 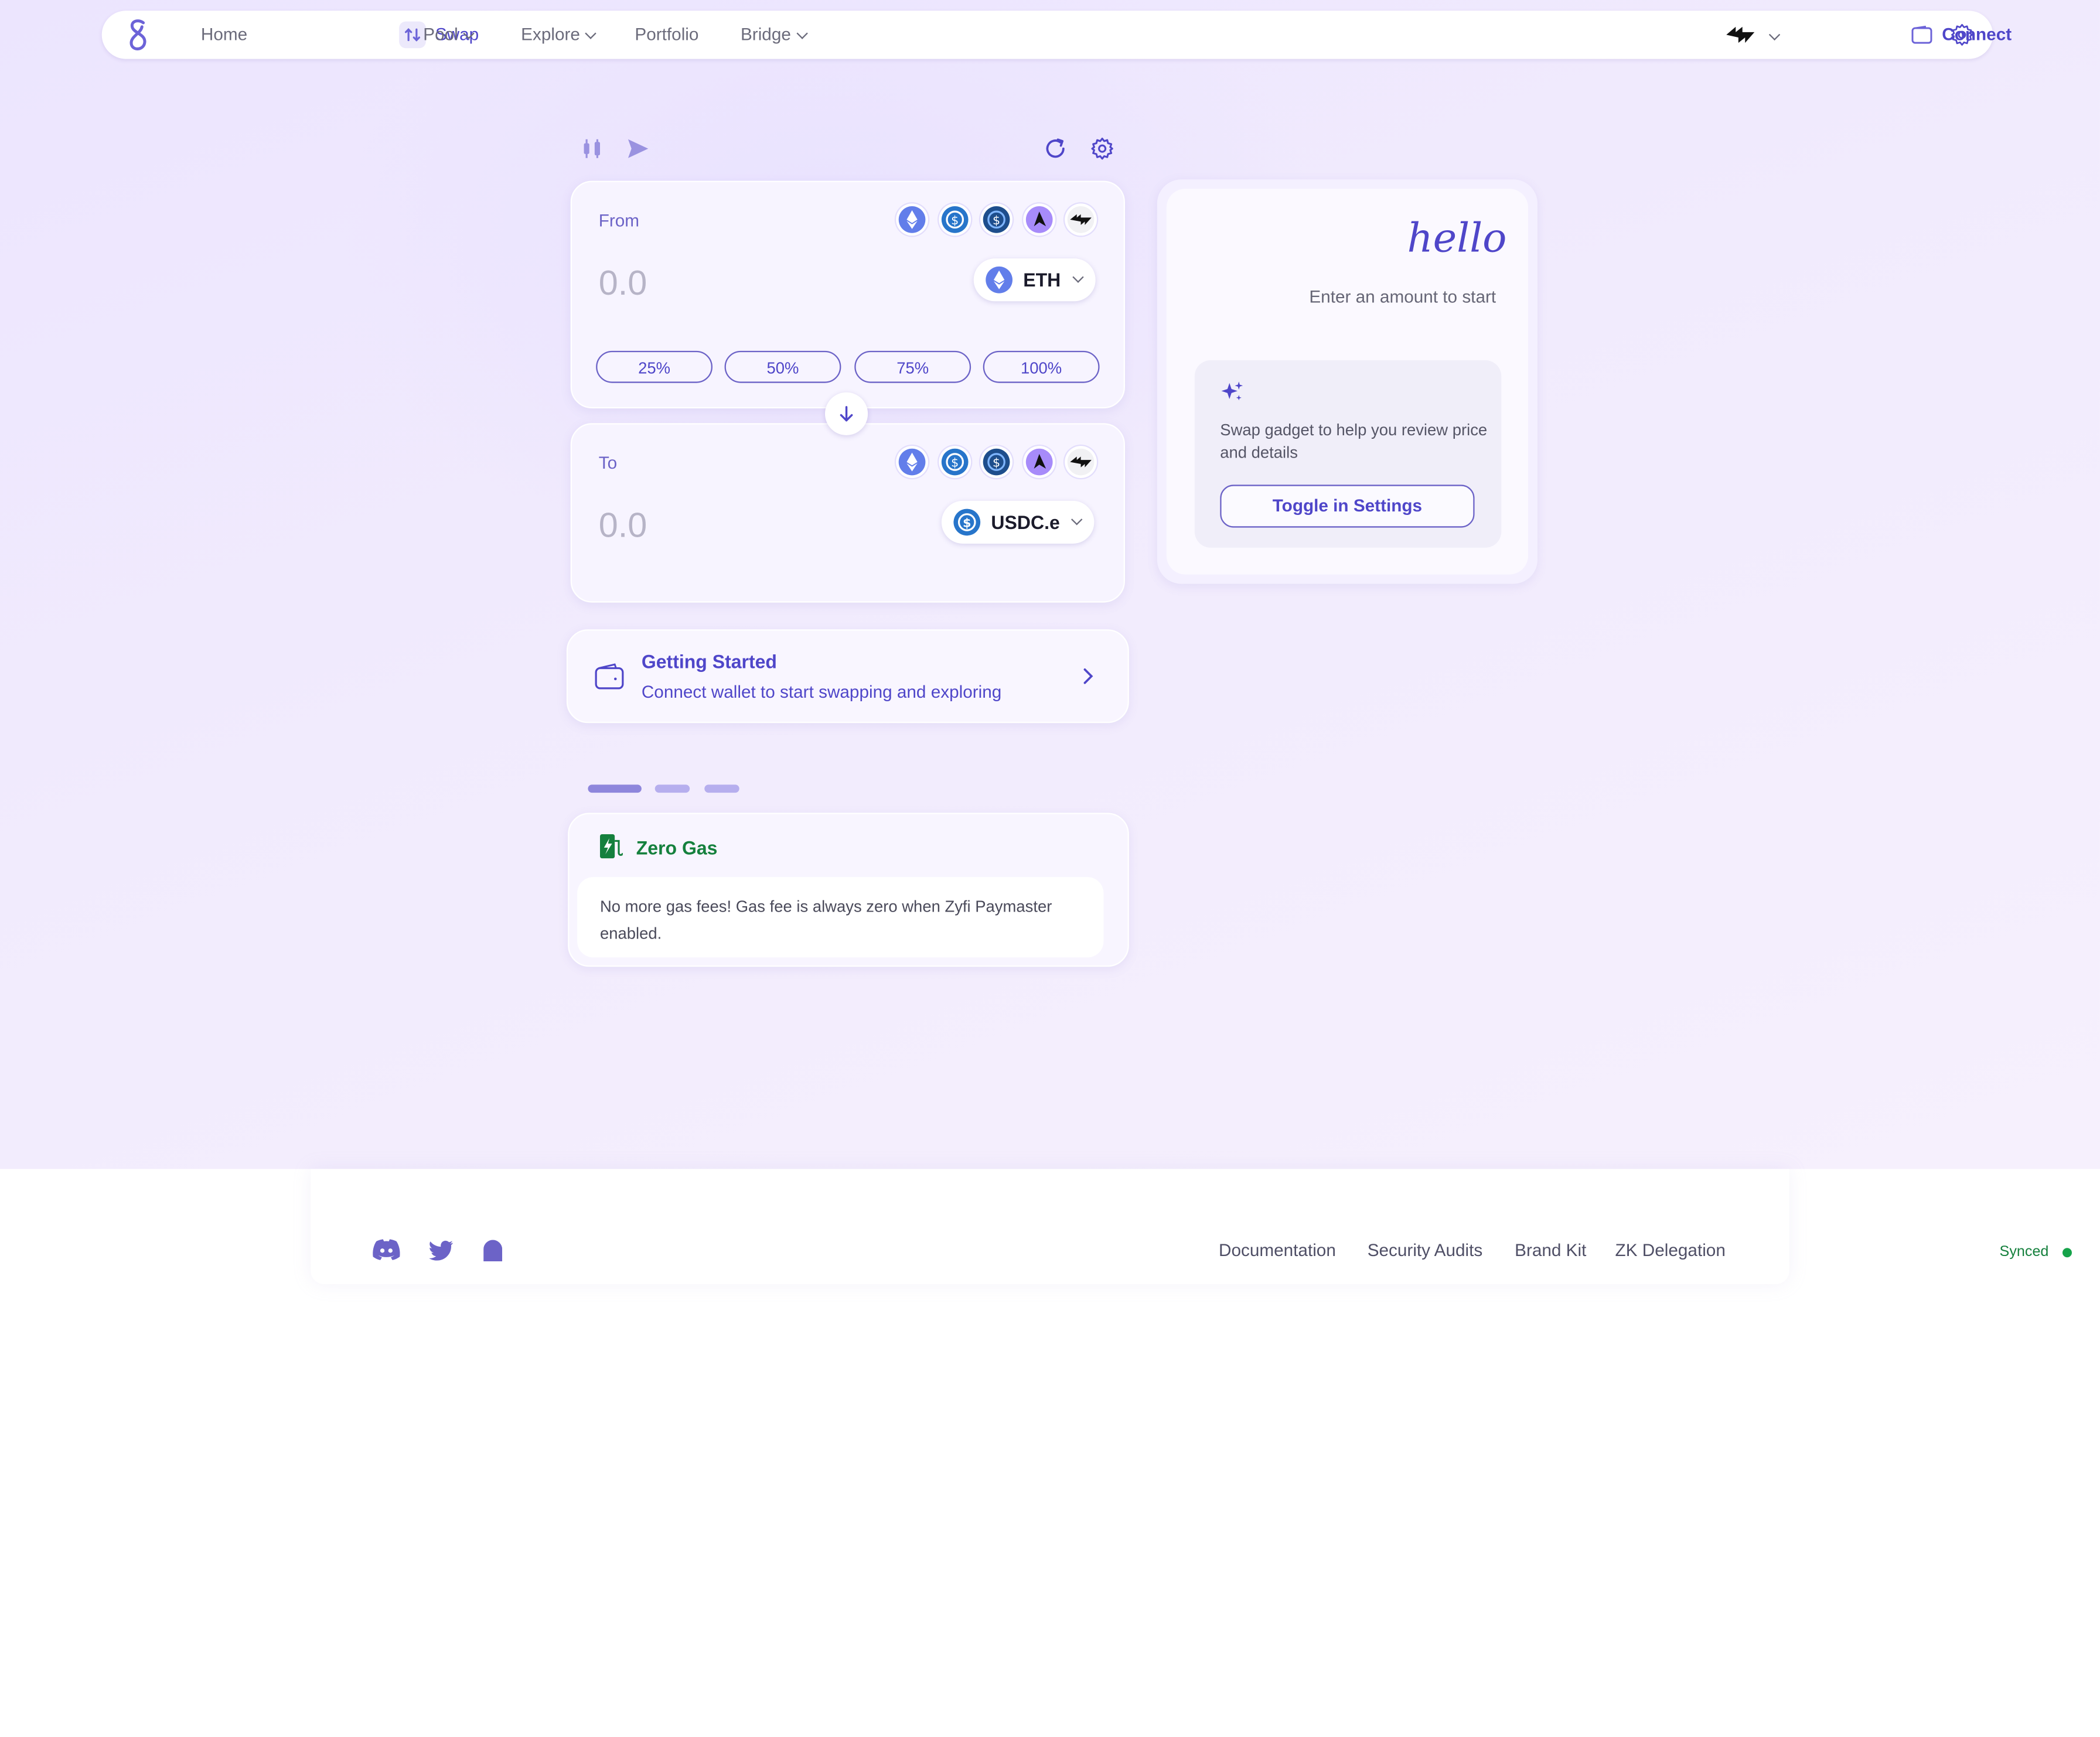 What do you see at coordinates (1670, 1250) in the screenshot?
I see `footer-link-zk-delegation: ZK Delegation` at bounding box center [1670, 1250].